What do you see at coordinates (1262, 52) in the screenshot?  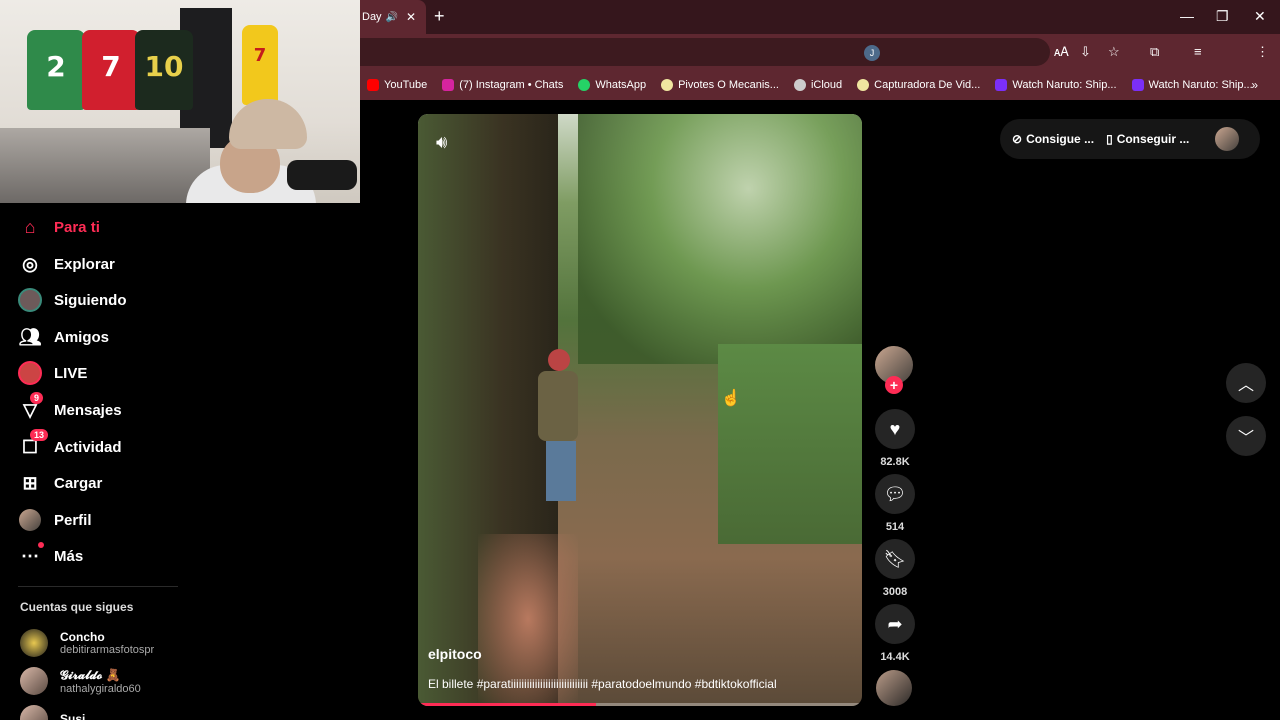 I see `menu-icon: ⋮` at bounding box center [1262, 52].